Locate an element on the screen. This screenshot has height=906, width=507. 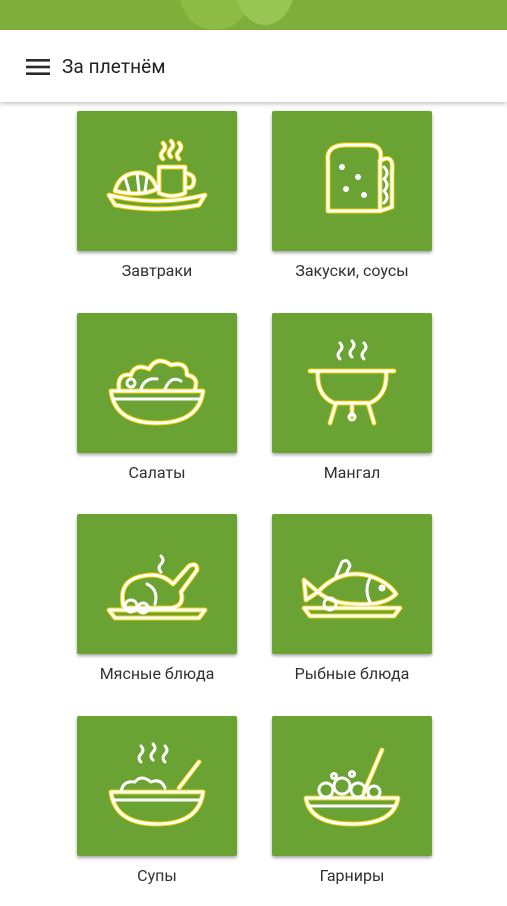
category-card-meat: Мясные блюда is located at coordinates (172, 609).